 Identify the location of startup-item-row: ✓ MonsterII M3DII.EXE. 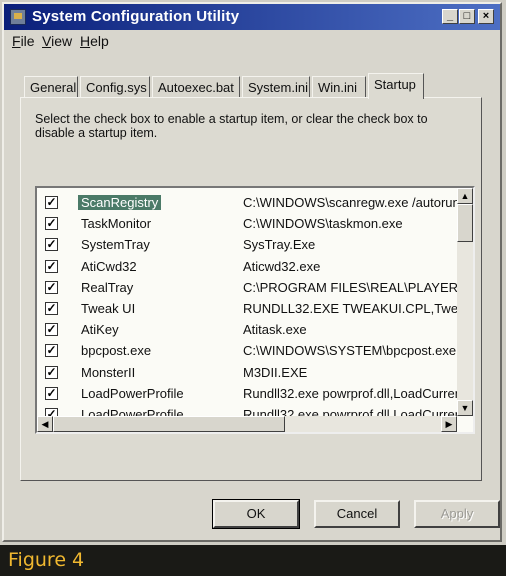
(247, 373).